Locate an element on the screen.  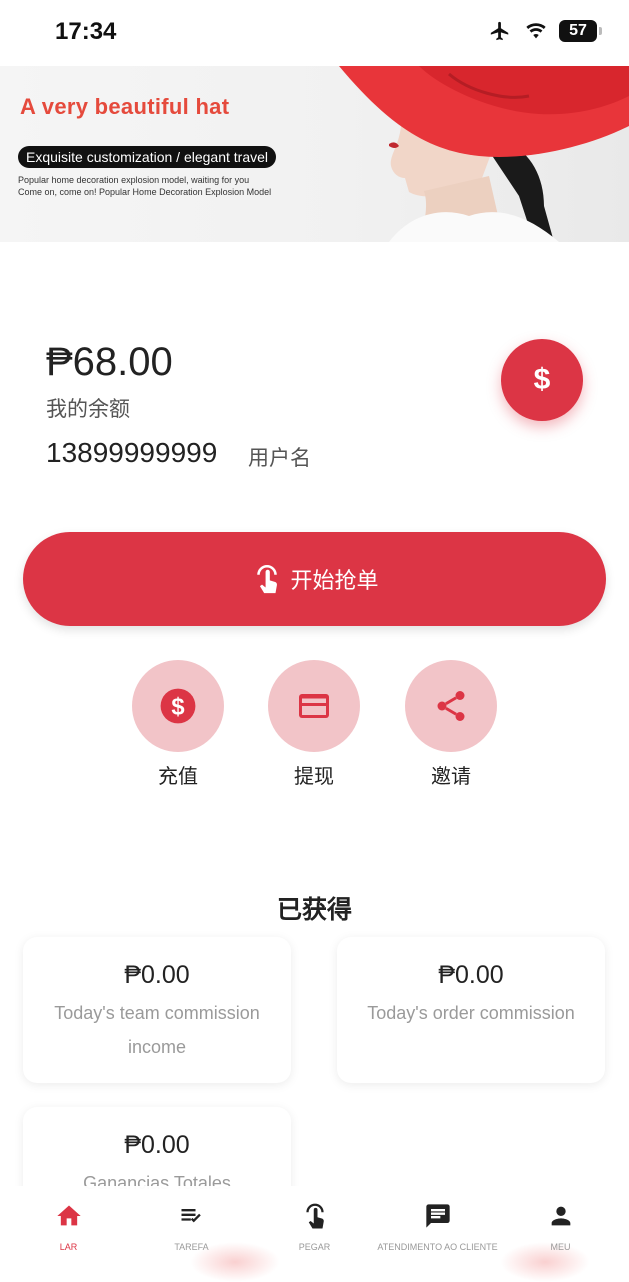
nav-item-home: LAR is located at coordinates (68, 1226).